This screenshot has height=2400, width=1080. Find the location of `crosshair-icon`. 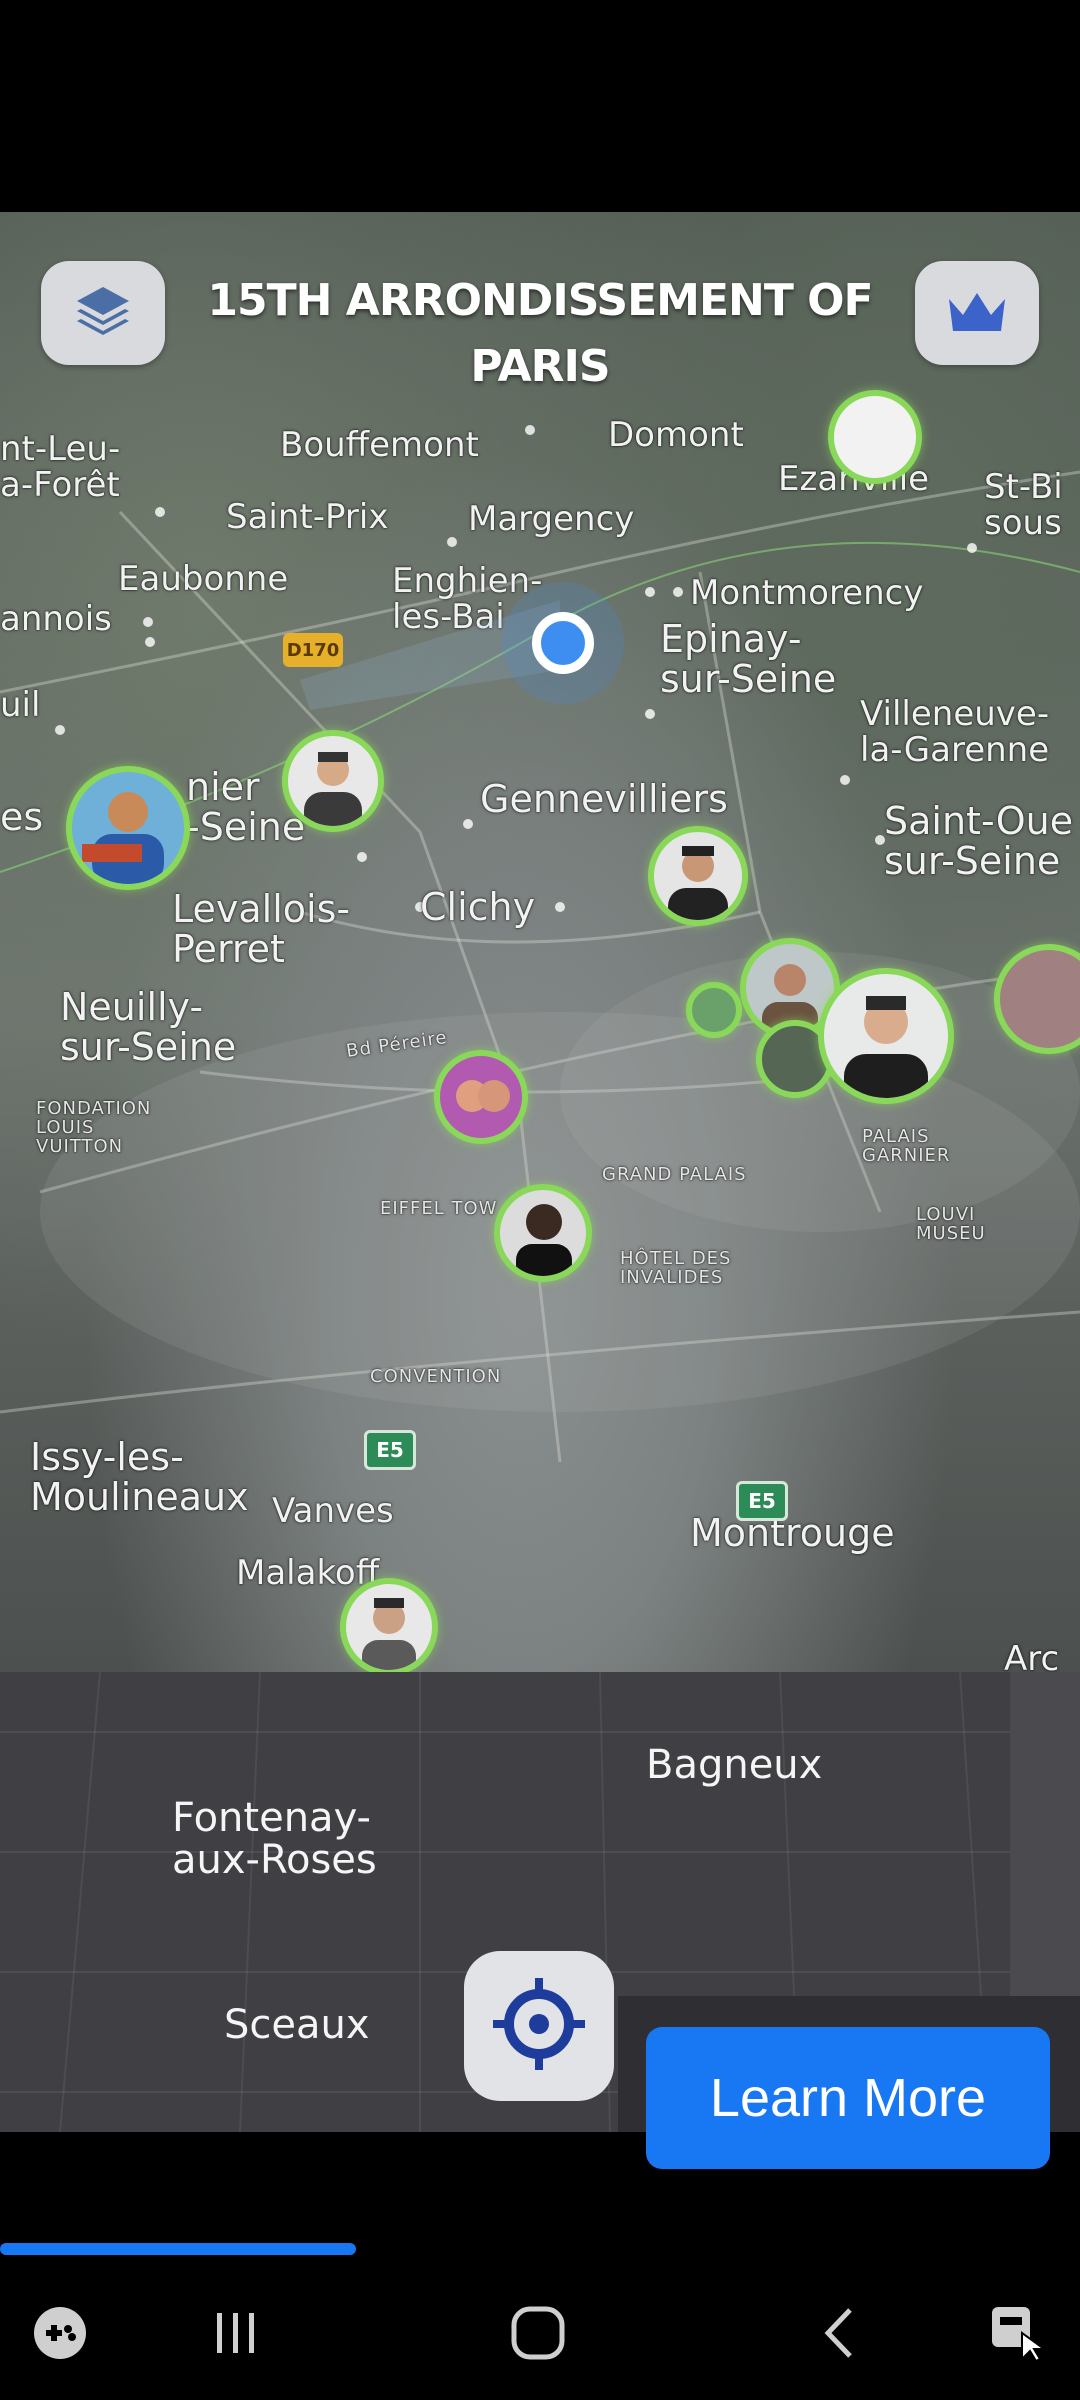

crosshair-icon is located at coordinates (539, 2026).